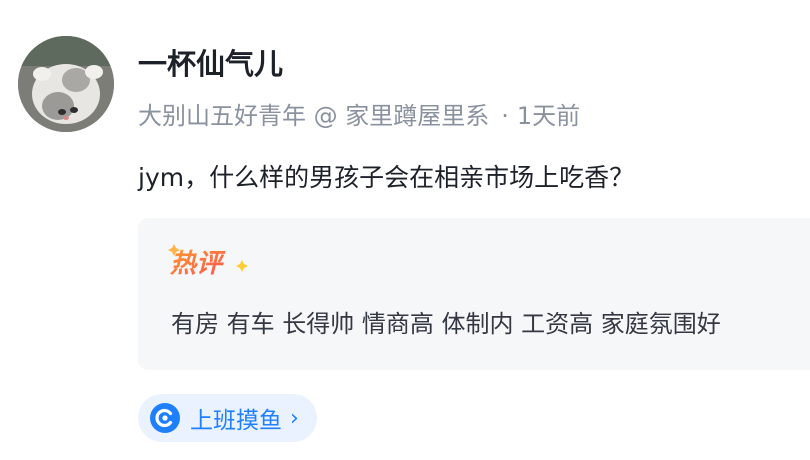  I want to click on cat-avatar-icon, so click(66, 84).